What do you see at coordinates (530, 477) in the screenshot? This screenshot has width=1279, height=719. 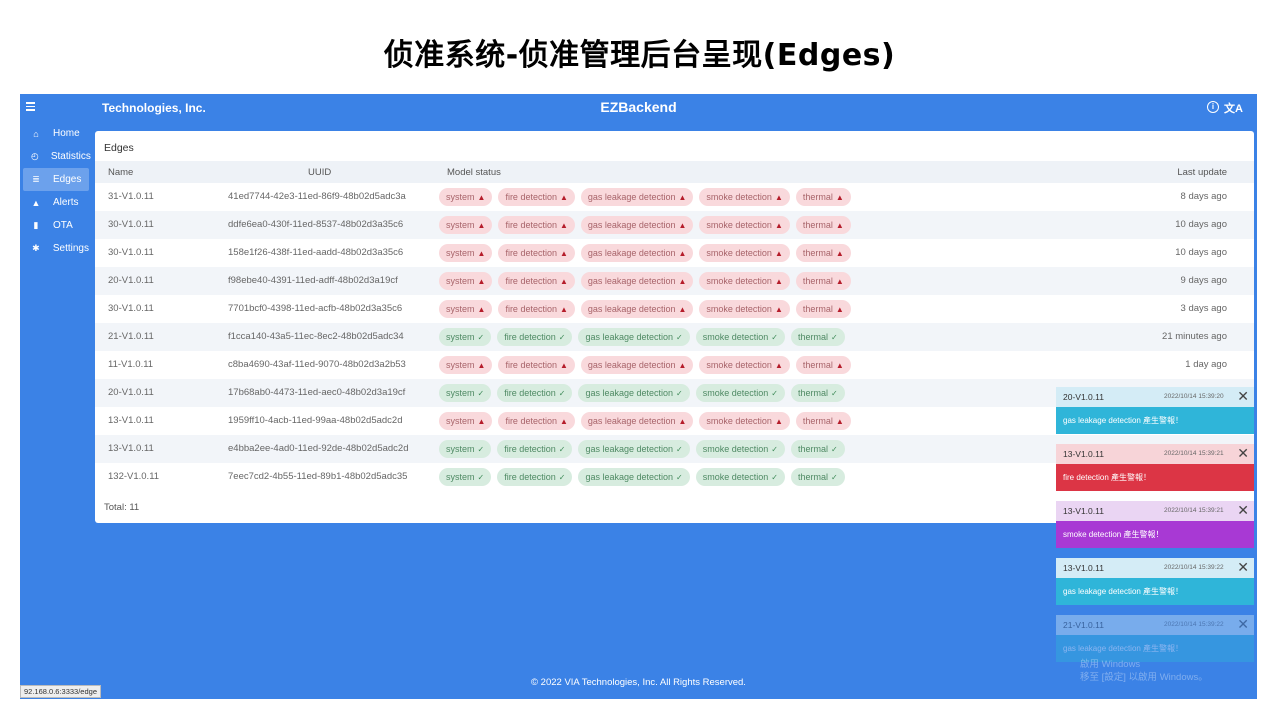 I see `status-chip-label: fire detection` at bounding box center [530, 477].